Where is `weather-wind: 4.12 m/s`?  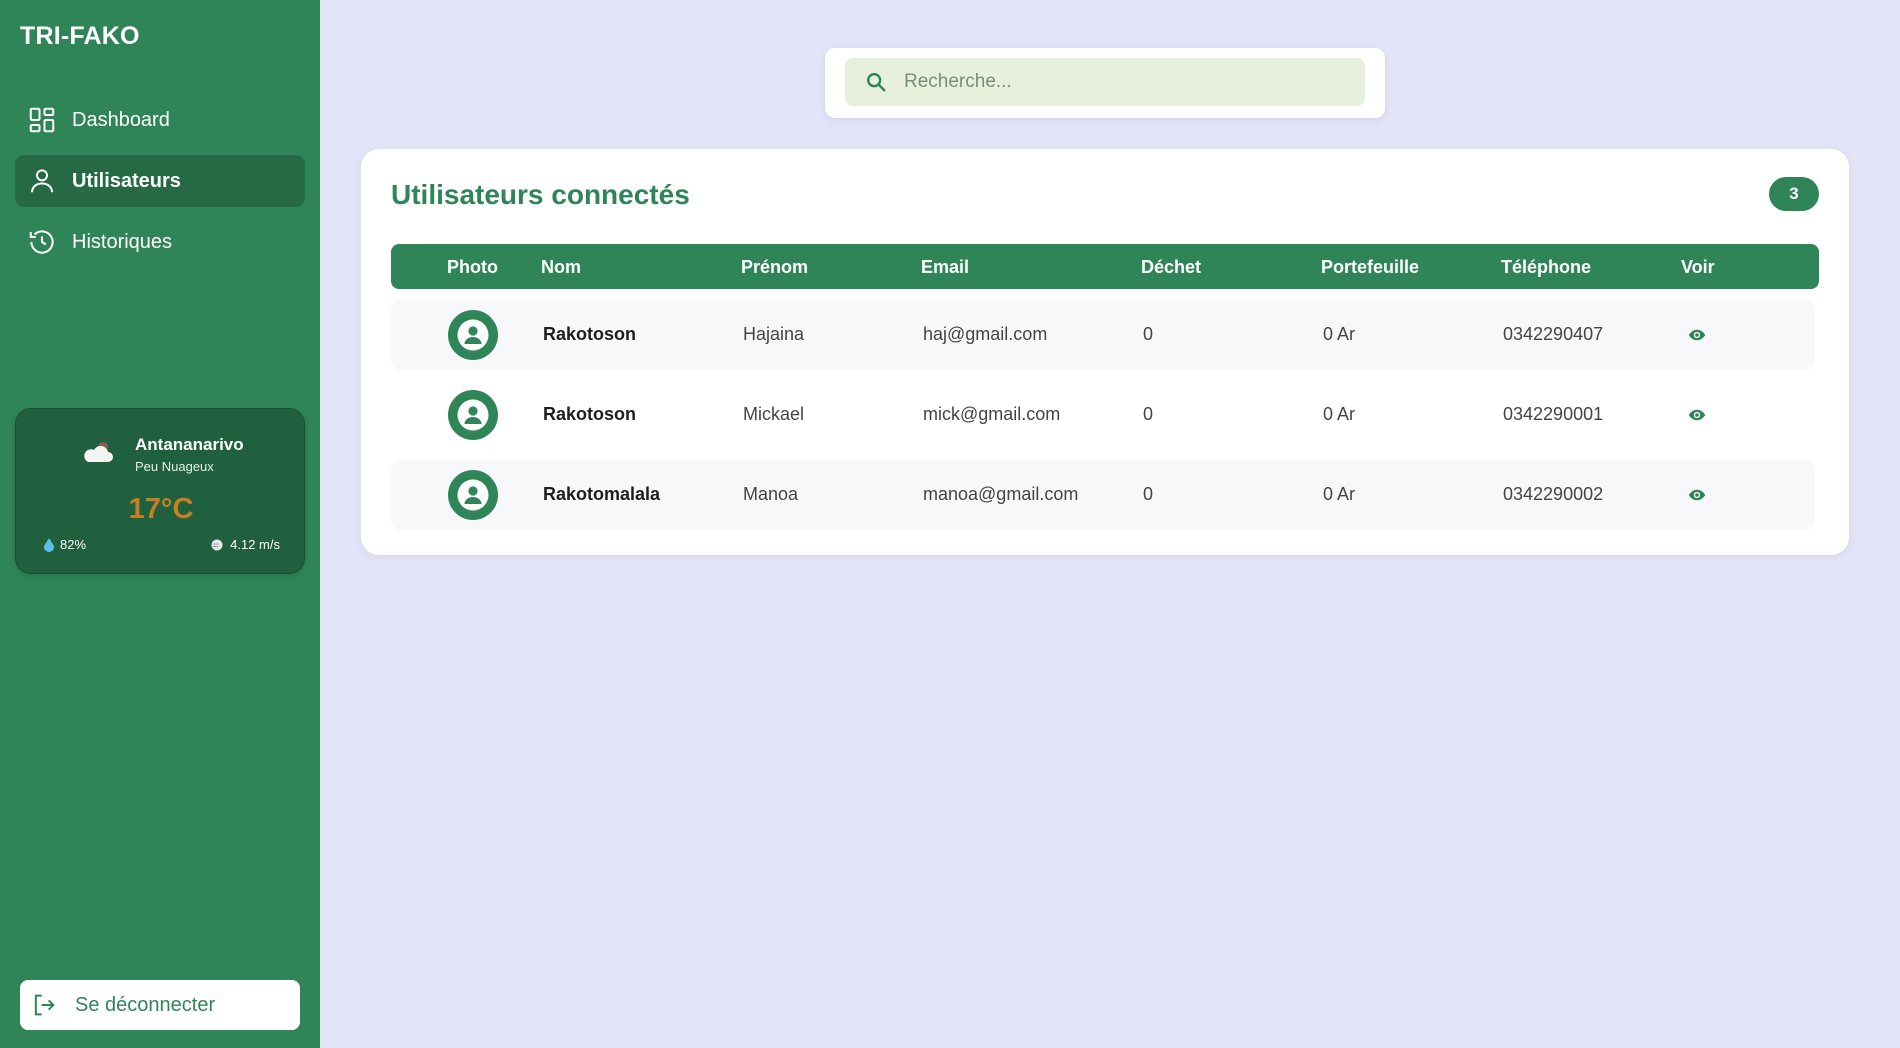
weather-wind: 4.12 m/s is located at coordinates (245, 544).